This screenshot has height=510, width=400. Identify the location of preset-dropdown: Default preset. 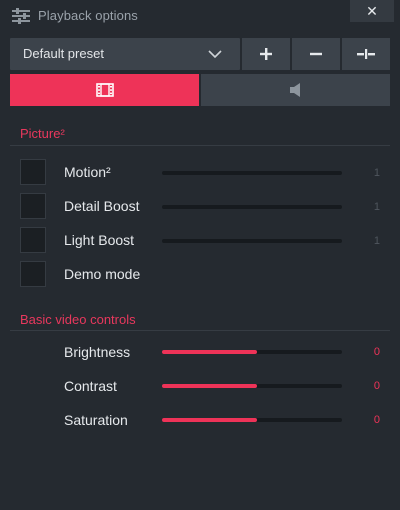
(125, 54).